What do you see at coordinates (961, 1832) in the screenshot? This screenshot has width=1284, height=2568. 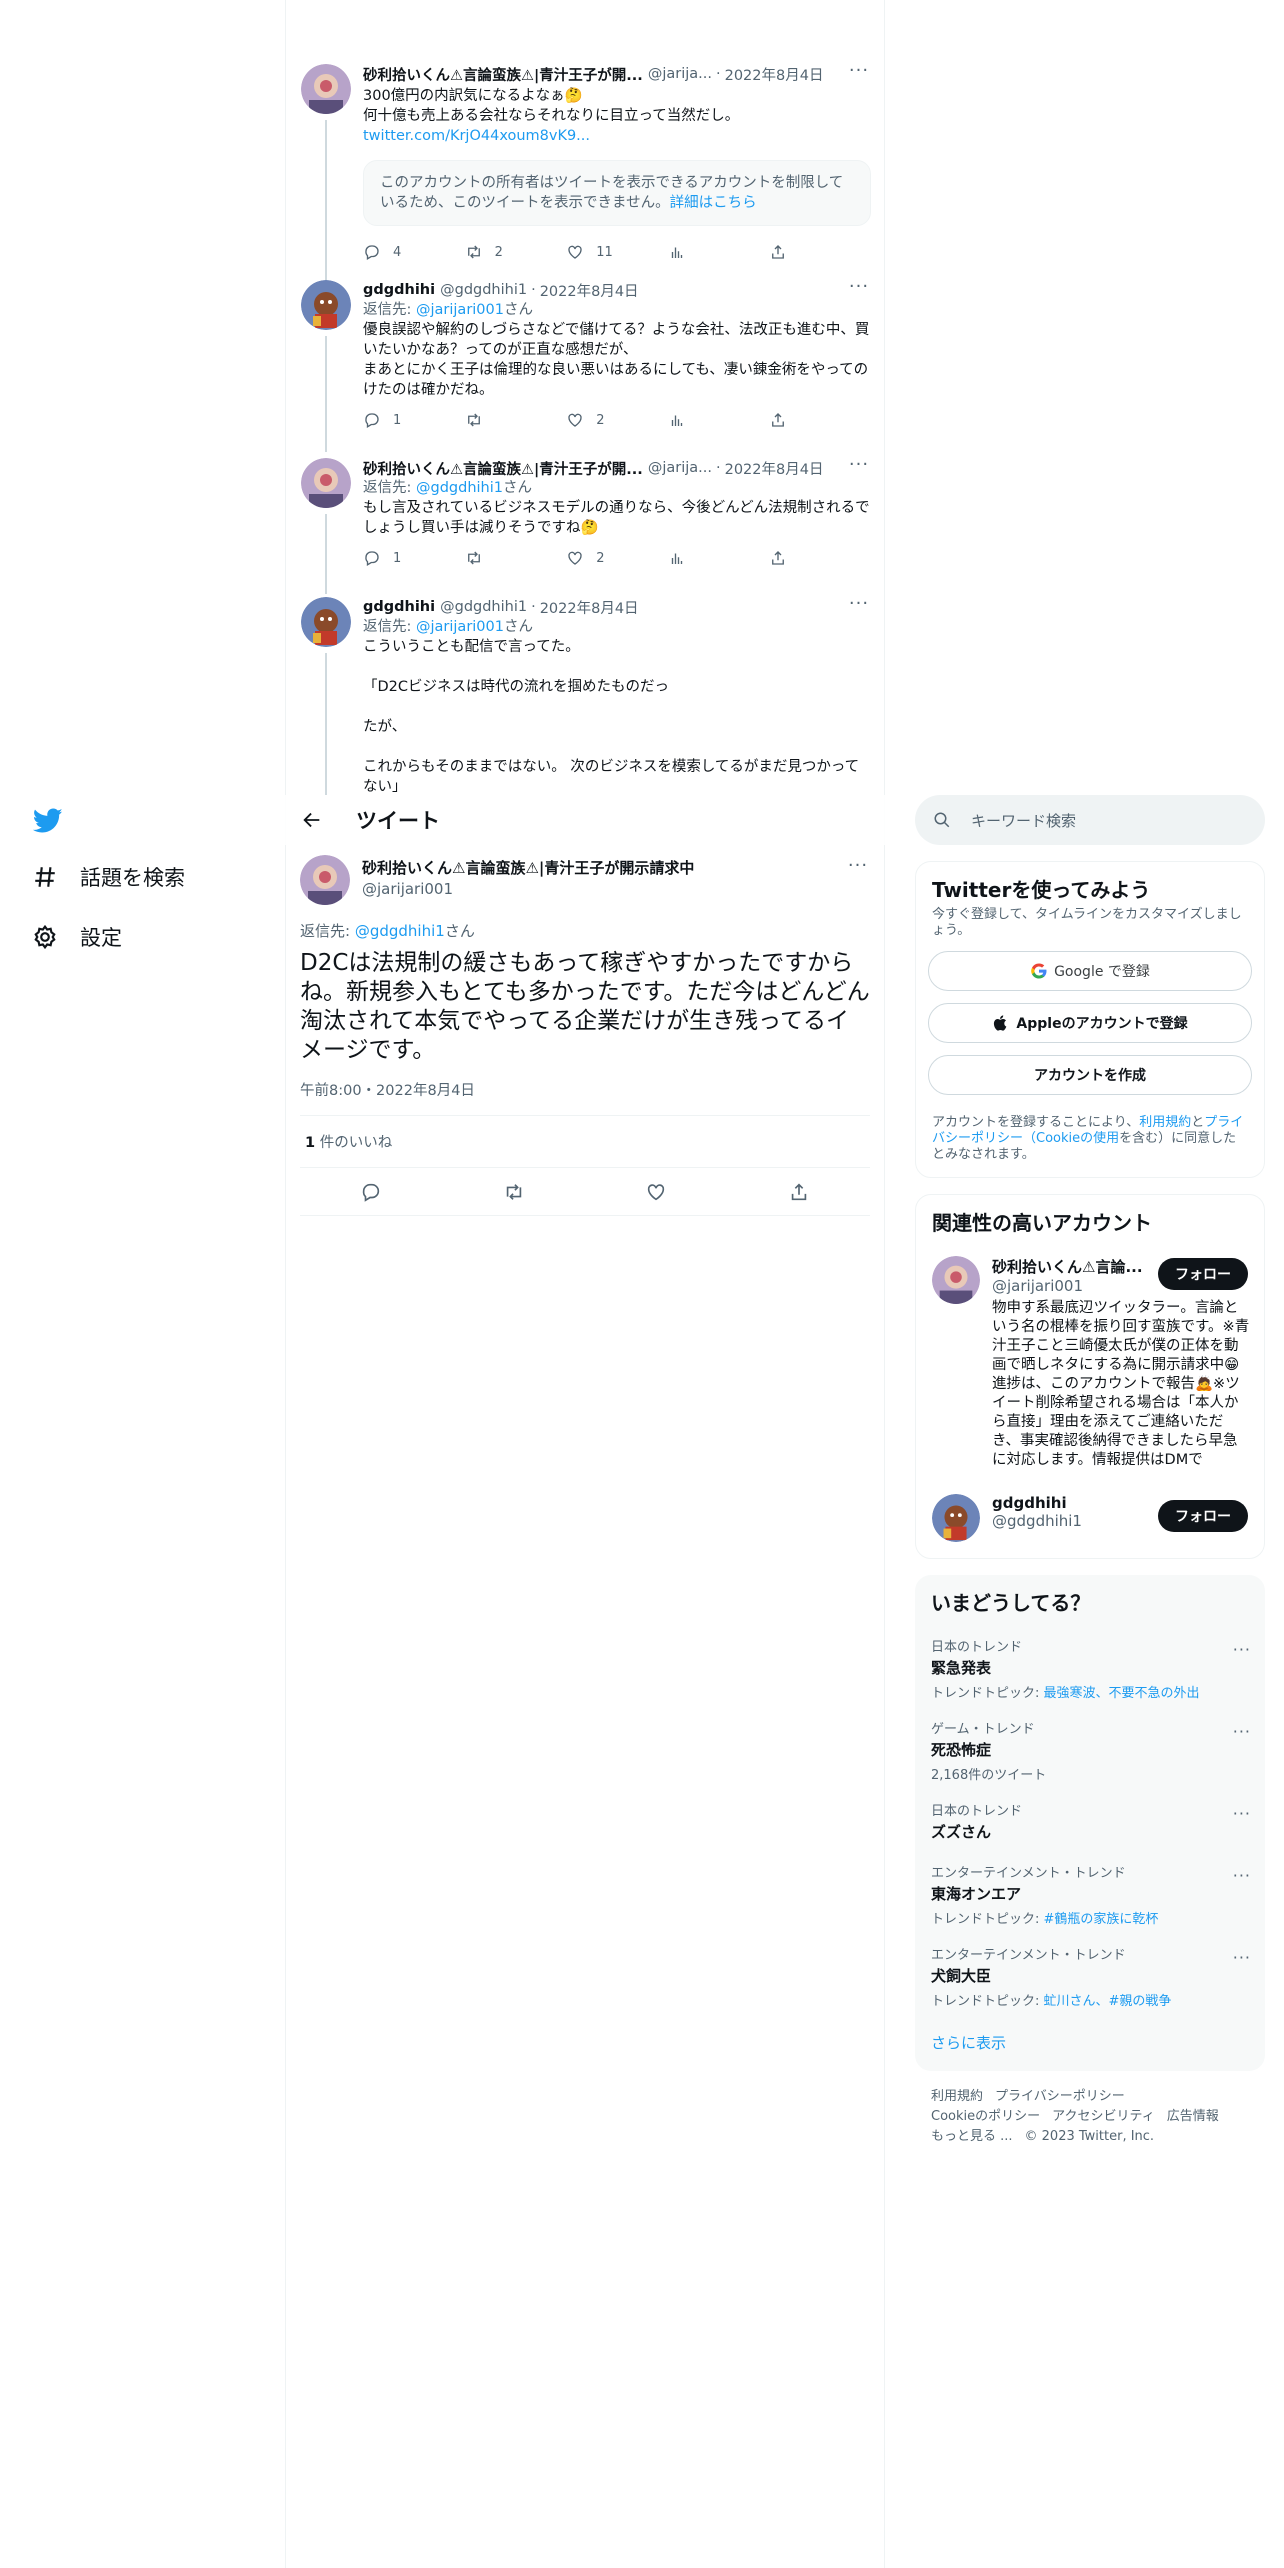 I see `trend-name: ズズさん` at bounding box center [961, 1832].